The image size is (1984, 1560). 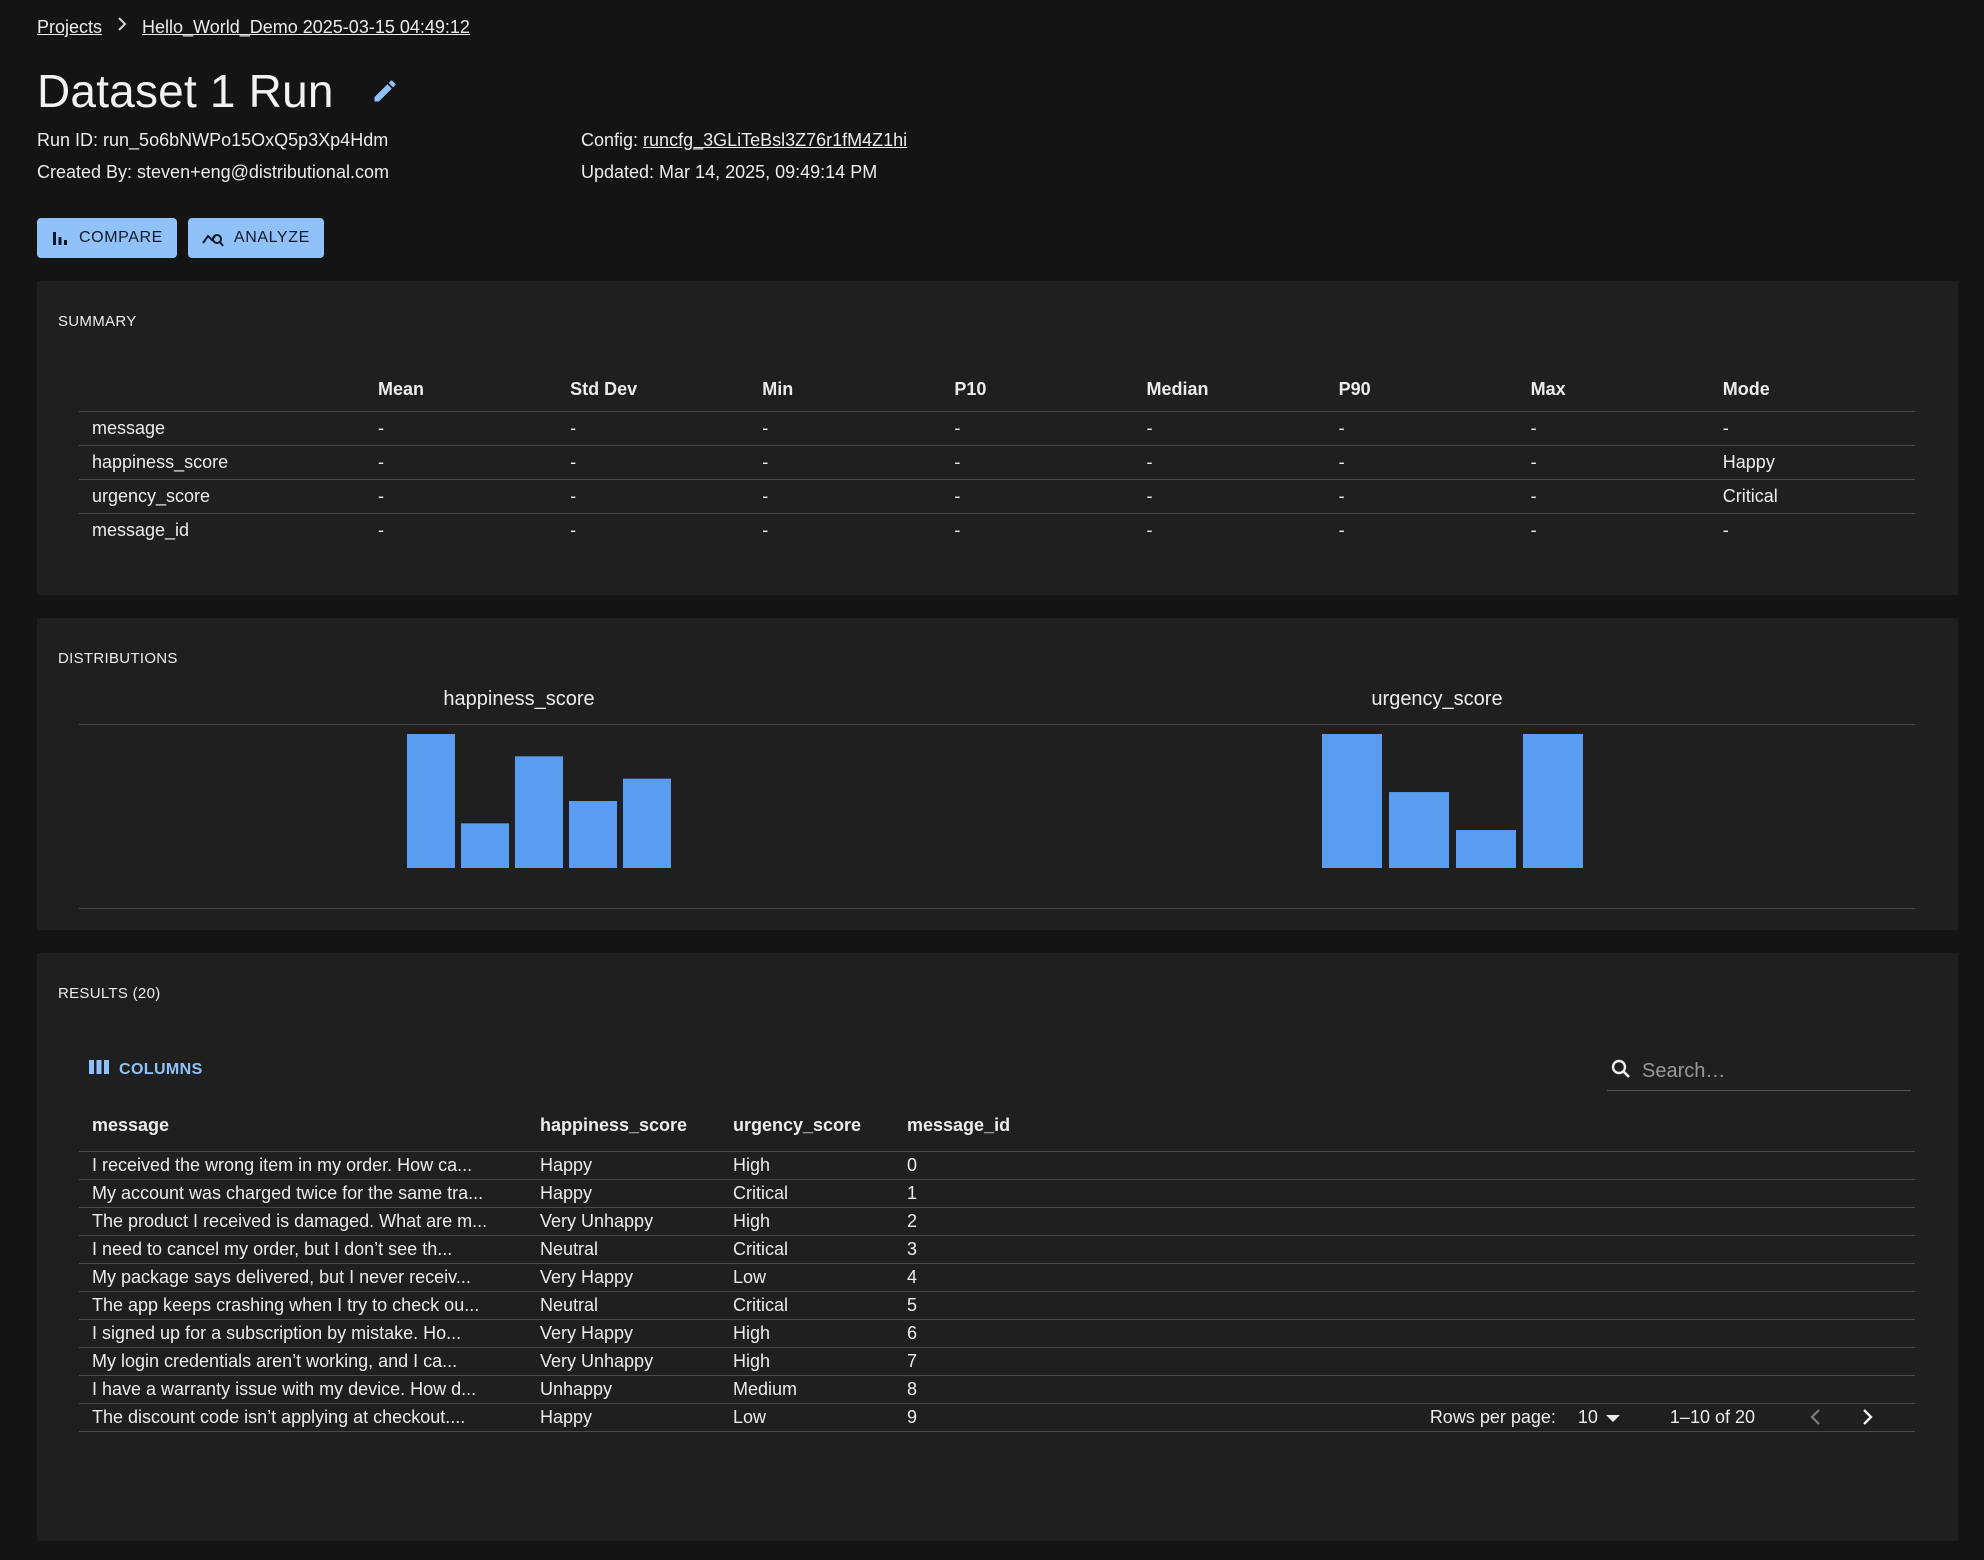 I want to click on cell-urgency-score: Medium, so click(x=820, y=1388).